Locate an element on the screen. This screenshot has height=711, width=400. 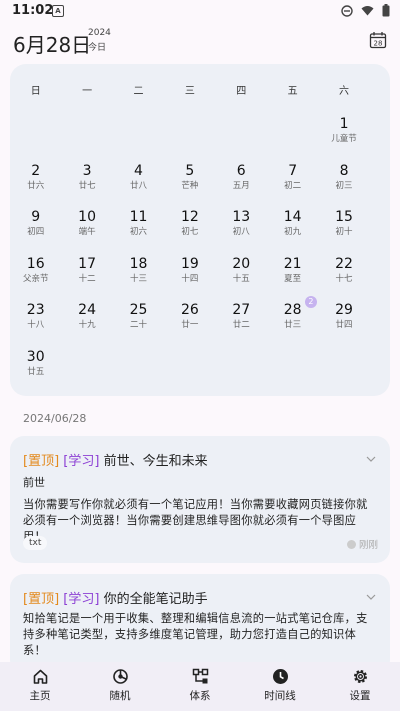
calendar-day: 12 初七 is located at coordinates (189, 230).